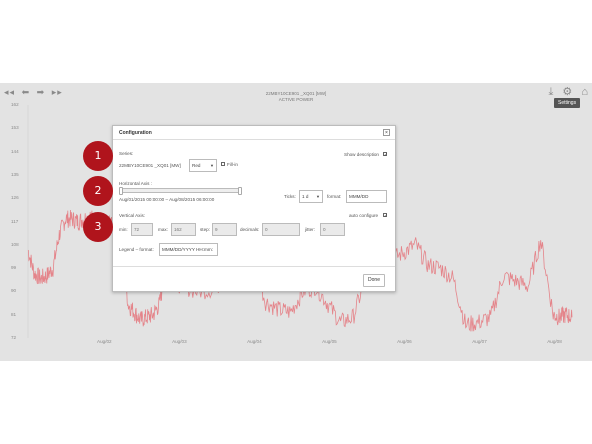  I want to click on auto-configure-label: auto configure, so click(364, 215).